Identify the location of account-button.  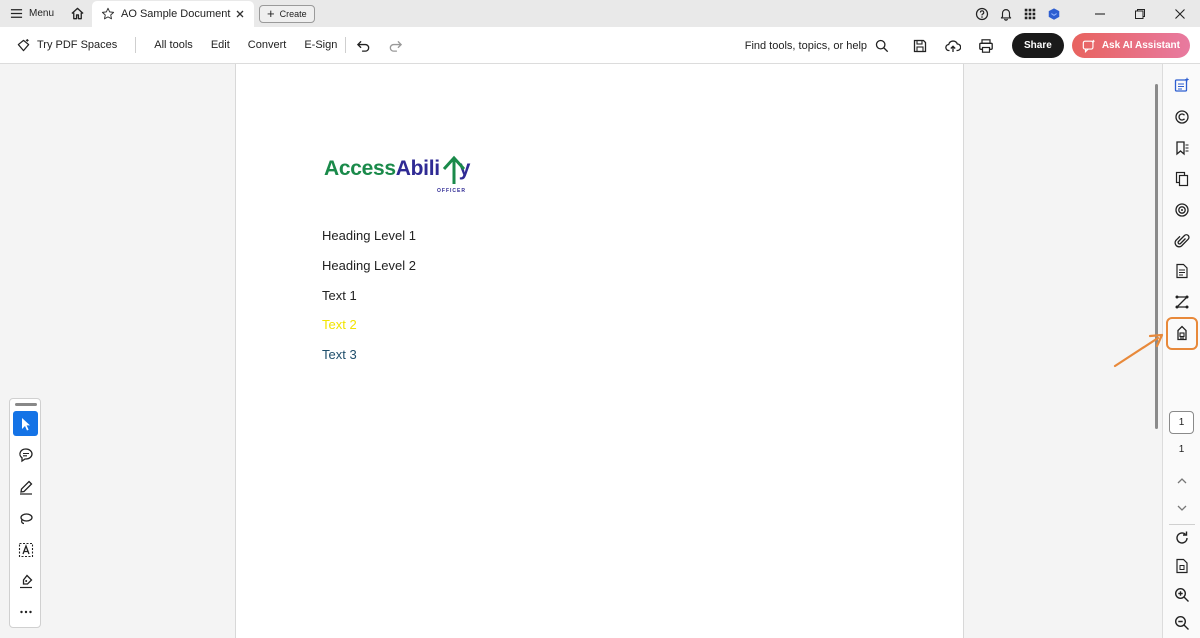
(1054, 13).